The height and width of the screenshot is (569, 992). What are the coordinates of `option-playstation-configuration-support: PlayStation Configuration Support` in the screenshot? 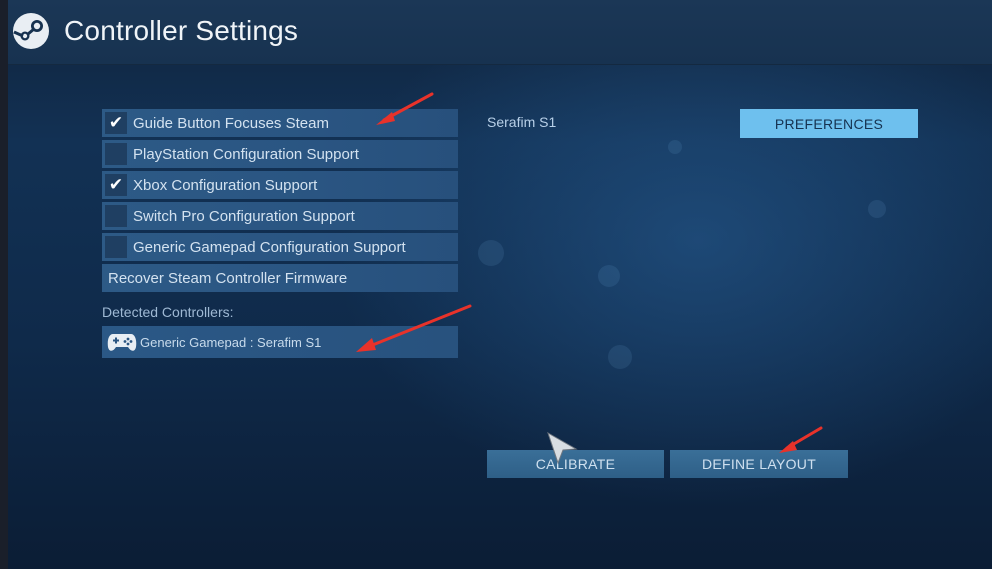 It's located at (280, 154).